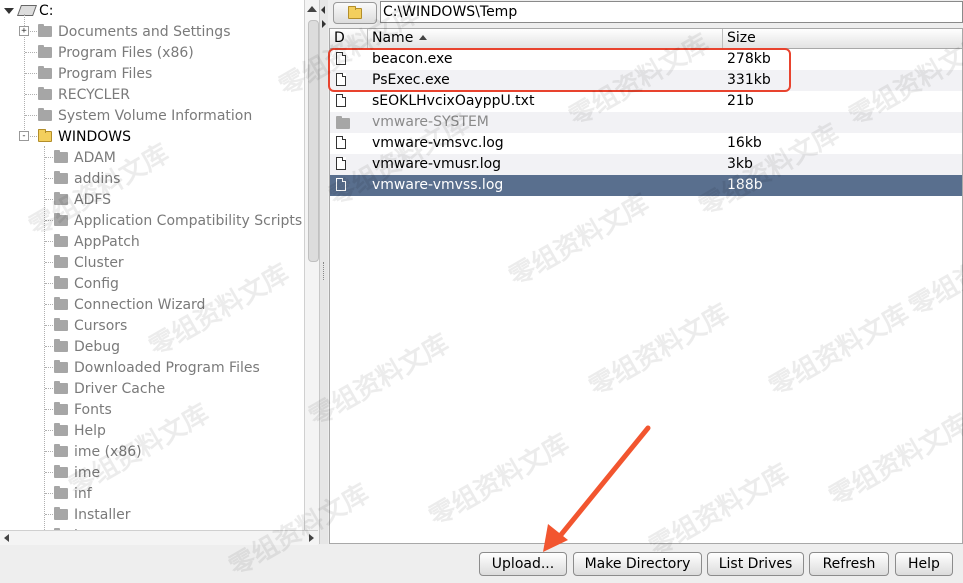 The height and width of the screenshot is (583, 963). Describe the element at coordinates (9, 10) in the screenshot. I see `collapse-icon` at that location.